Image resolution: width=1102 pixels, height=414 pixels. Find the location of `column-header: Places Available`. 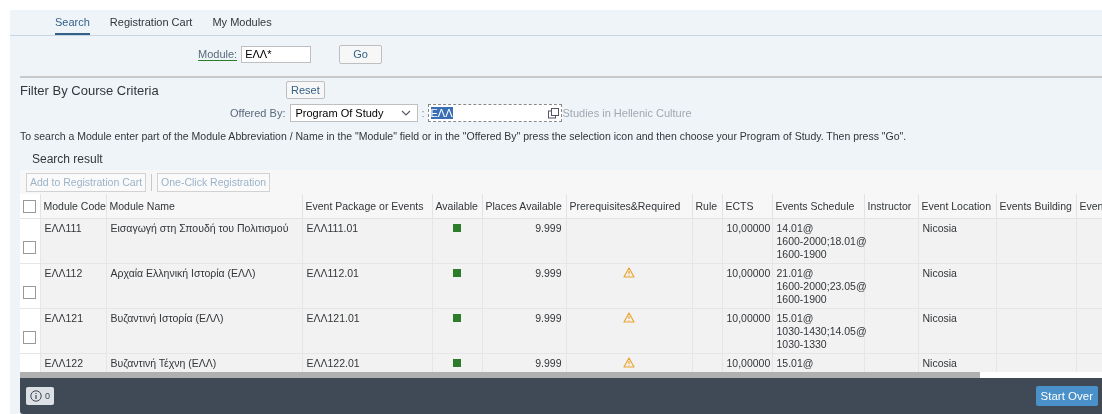

column-header: Places Available is located at coordinates (524, 206).